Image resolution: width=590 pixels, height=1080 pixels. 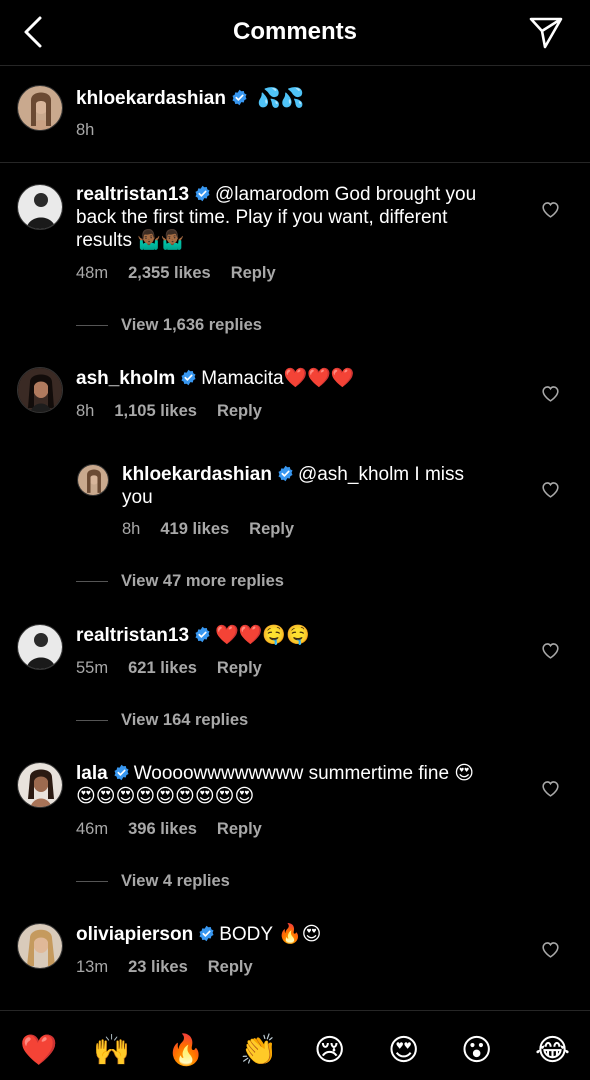 What do you see at coordinates (175, 881) in the screenshot?
I see `view-replies-label: View 4 replies` at bounding box center [175, 881].